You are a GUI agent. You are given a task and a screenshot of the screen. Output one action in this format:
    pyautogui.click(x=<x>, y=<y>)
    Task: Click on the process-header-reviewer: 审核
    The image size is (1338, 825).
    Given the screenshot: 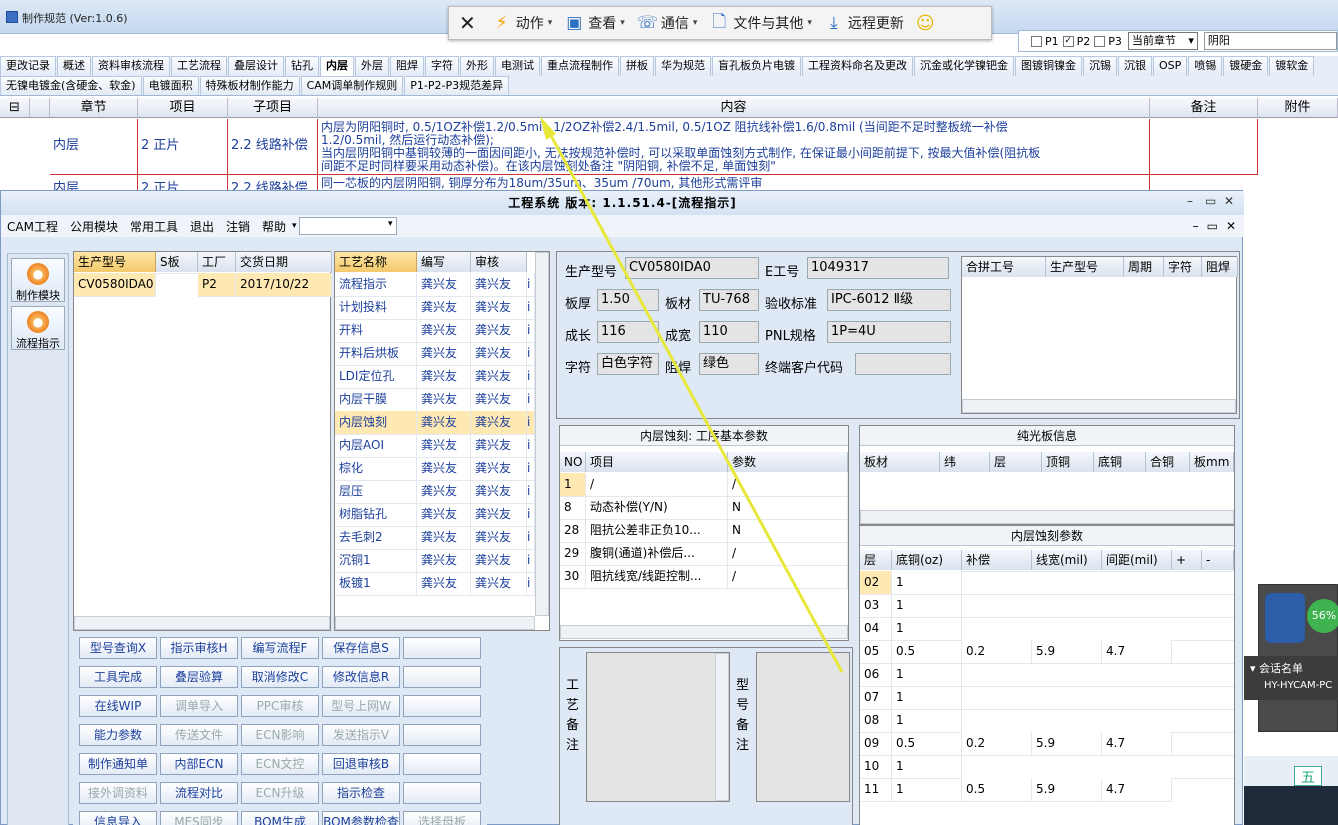 What is the action you would take?
    pyautogui.click(x=499, y=262)
    